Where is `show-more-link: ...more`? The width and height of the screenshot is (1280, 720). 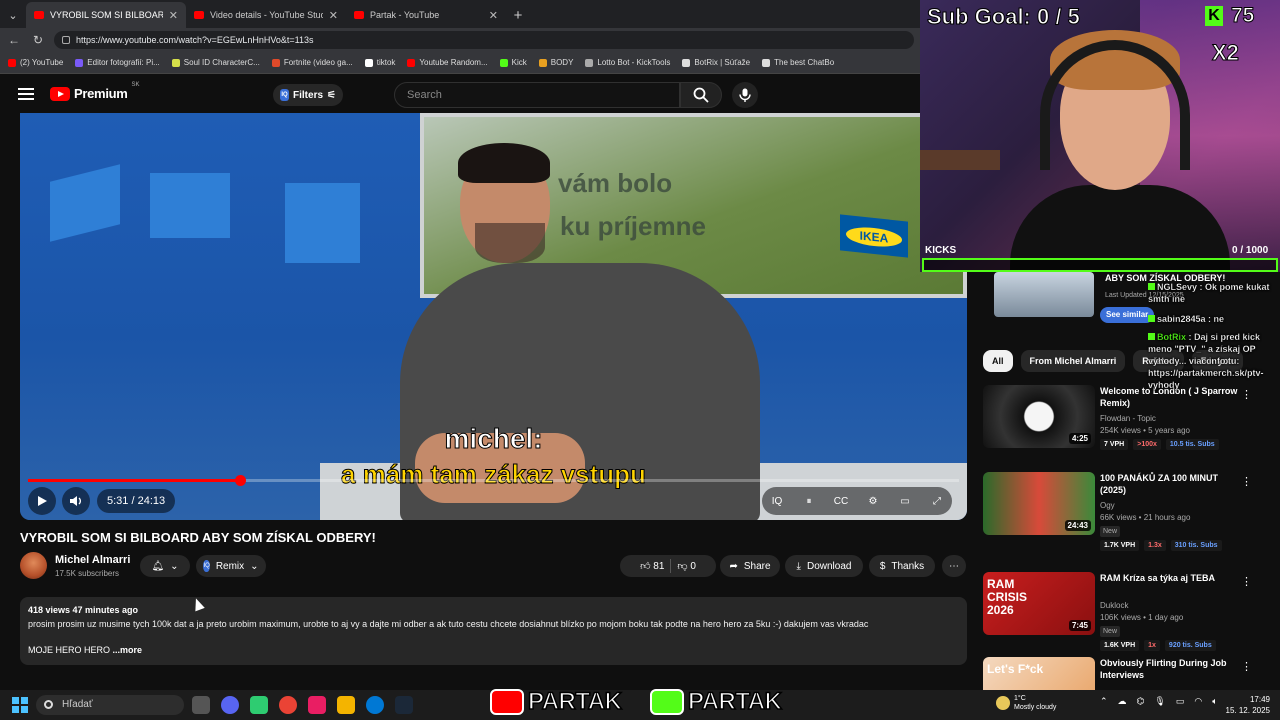 show-more-link: ...more is located at coordinates (128, 650).